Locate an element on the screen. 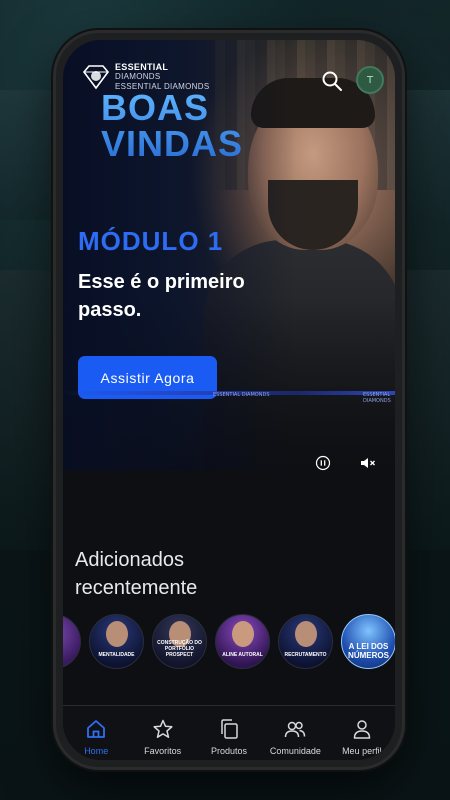  tab-products: Produtos is located at coordinates (229, 733).